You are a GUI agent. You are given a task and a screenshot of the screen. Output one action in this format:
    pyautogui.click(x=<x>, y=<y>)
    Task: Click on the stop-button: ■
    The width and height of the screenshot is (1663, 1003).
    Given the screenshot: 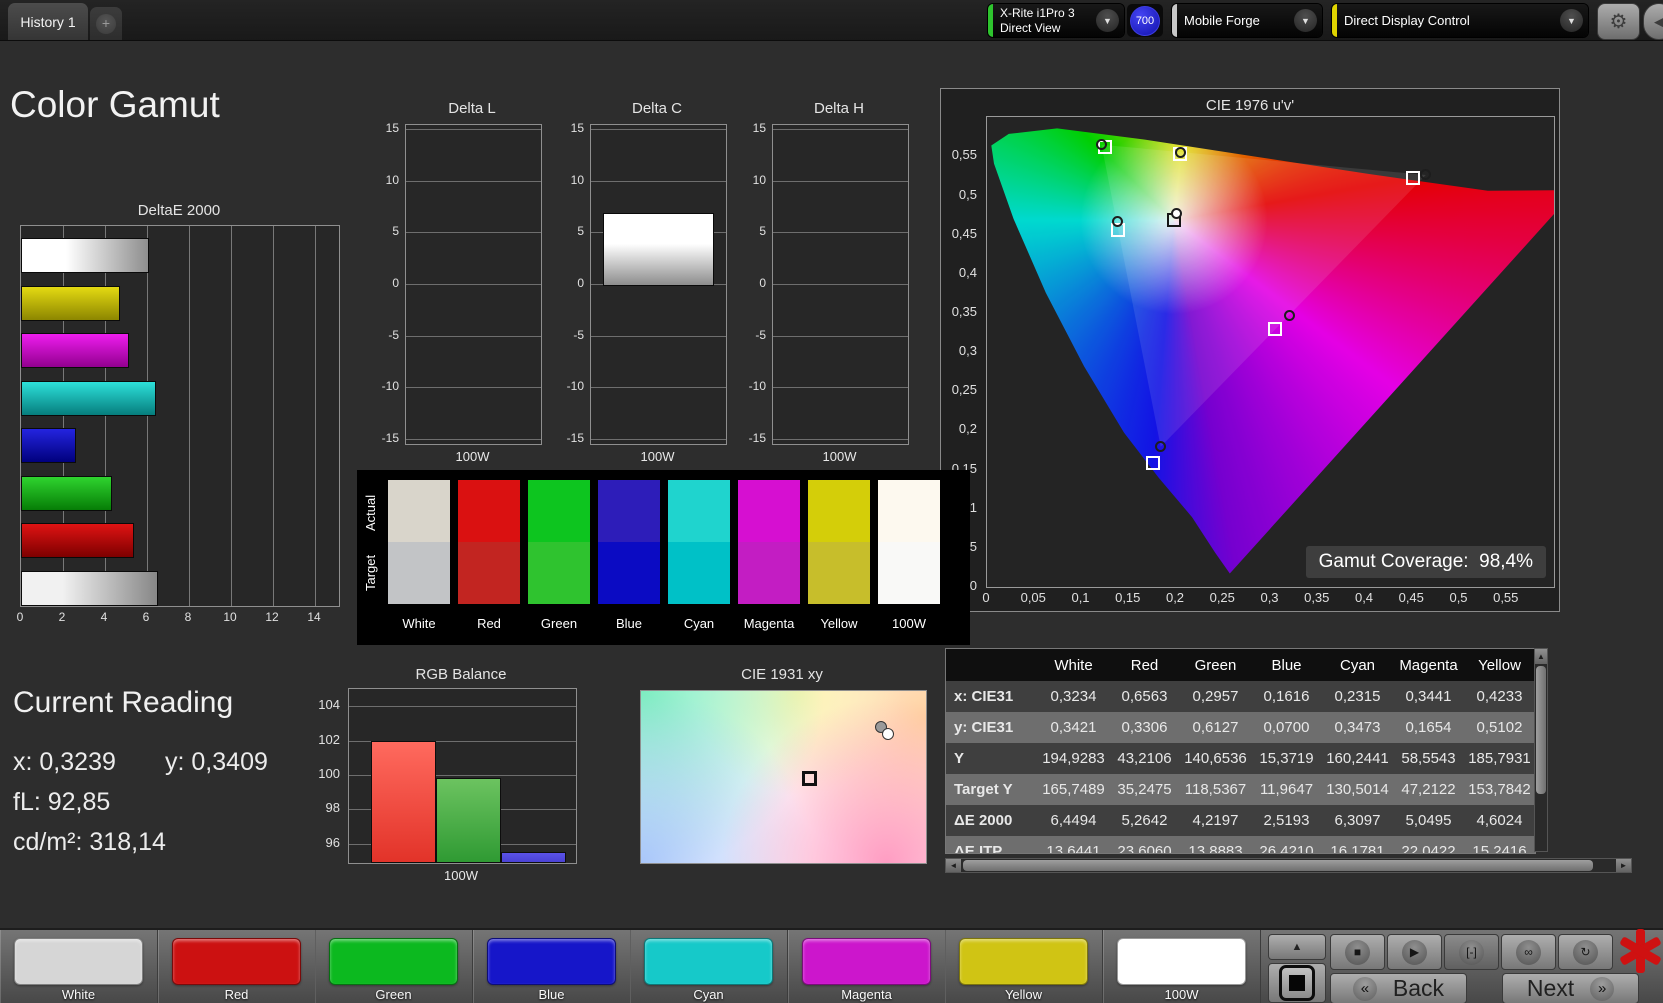 What is the action you would take?
    pyautogui.click(x=1357, y=952)
    